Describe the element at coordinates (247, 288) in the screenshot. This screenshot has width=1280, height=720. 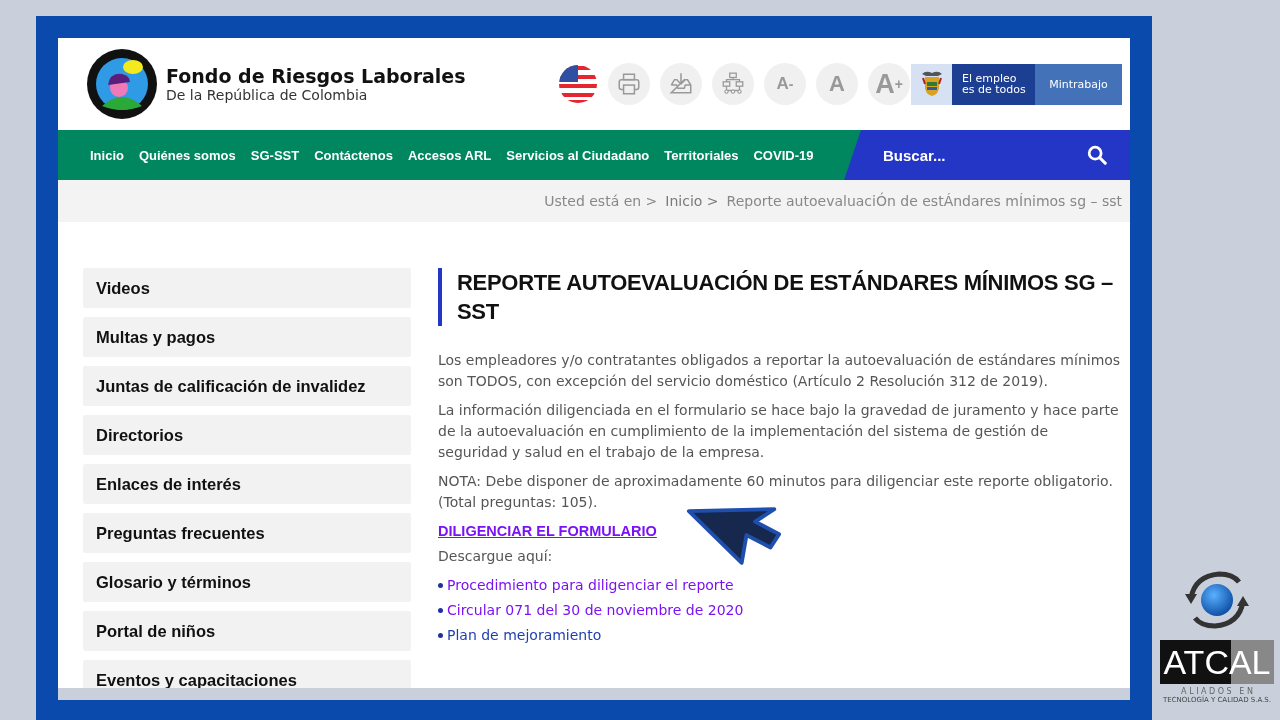
I see `sidebar-item: Videos` at that location.